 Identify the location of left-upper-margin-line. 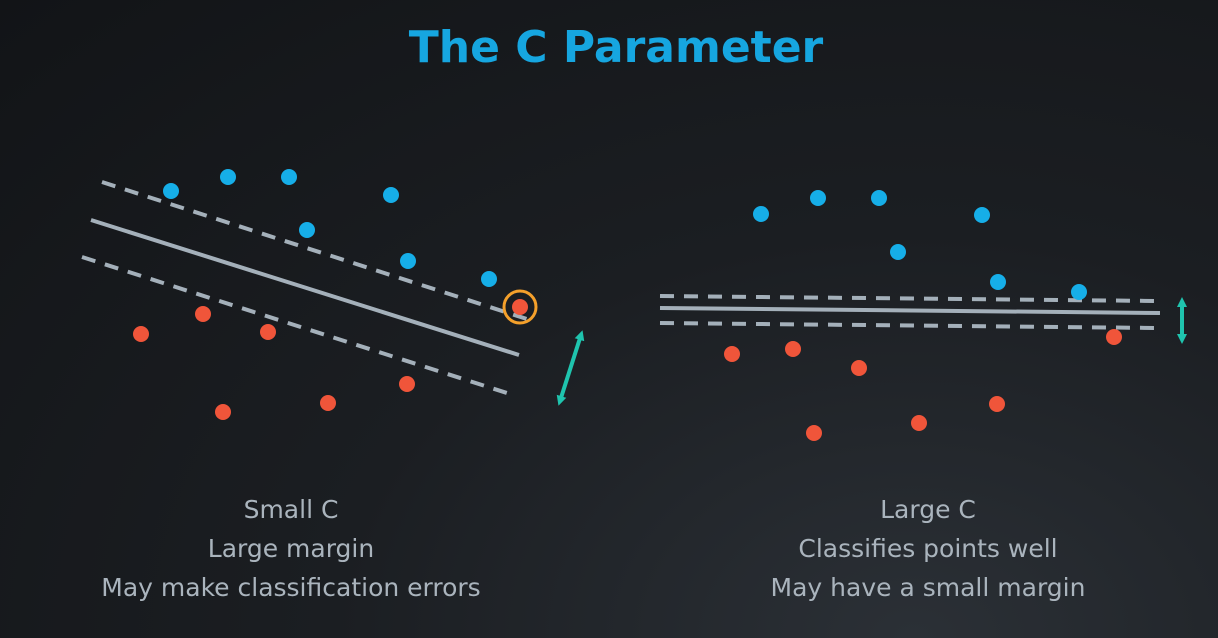
(316, 251).